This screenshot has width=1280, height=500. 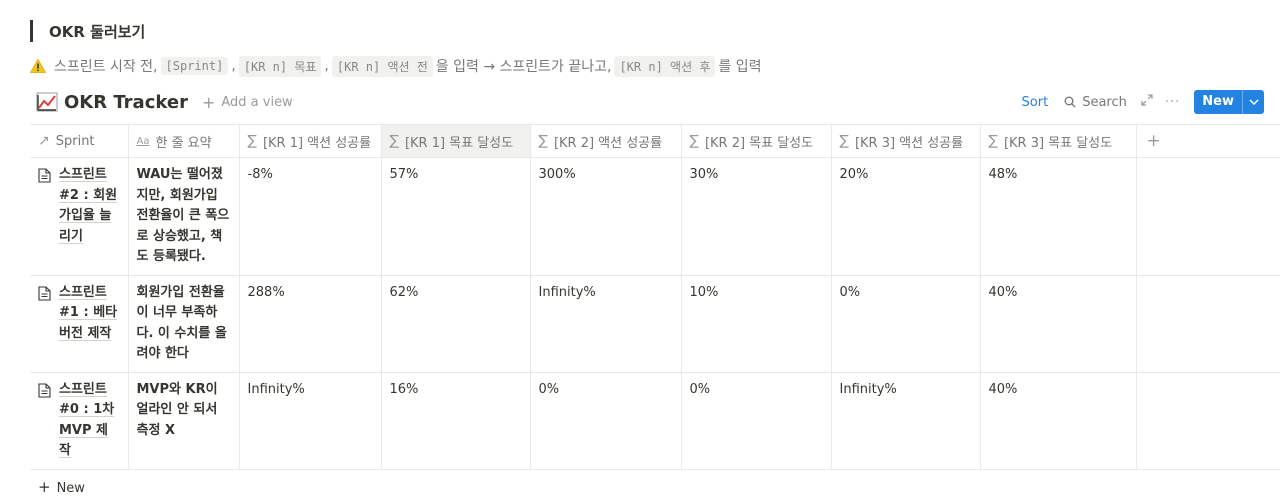 What do you see at coordinates (47, 102) in the screenshot?
I see `chart-trend-icon` at bounding box center [47, 102].